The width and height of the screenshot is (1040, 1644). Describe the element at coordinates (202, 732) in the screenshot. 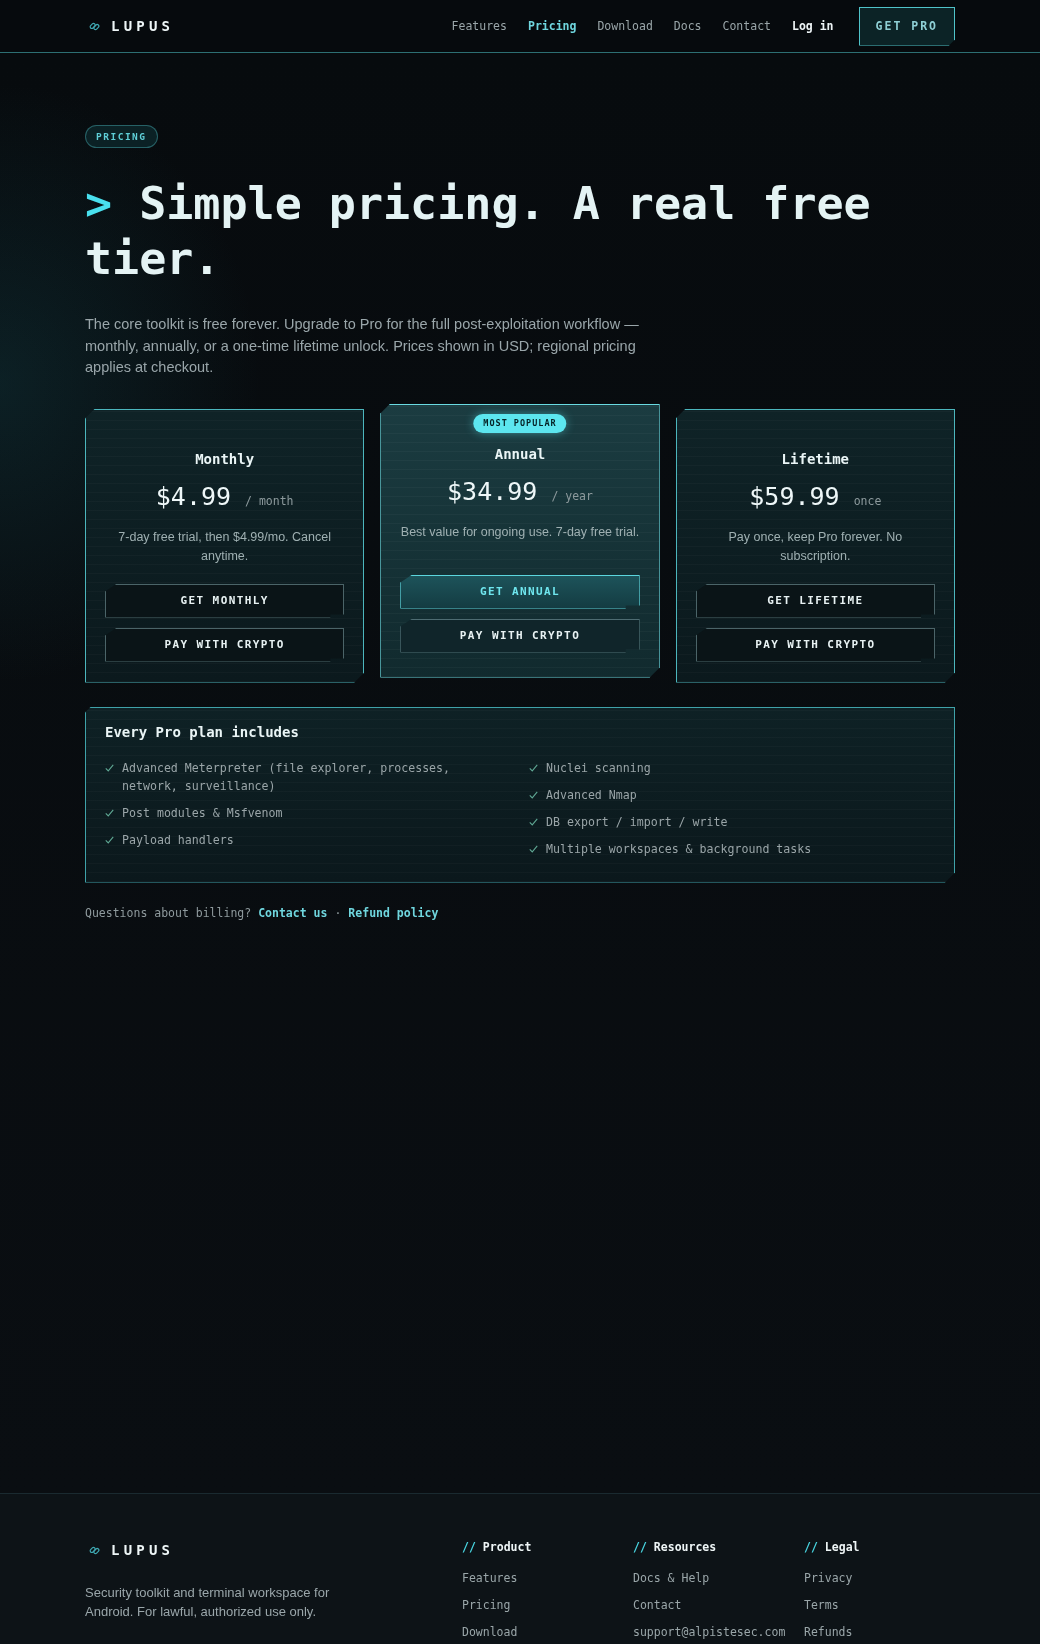

I see `features-title: Every Pro plan includes` at that location.